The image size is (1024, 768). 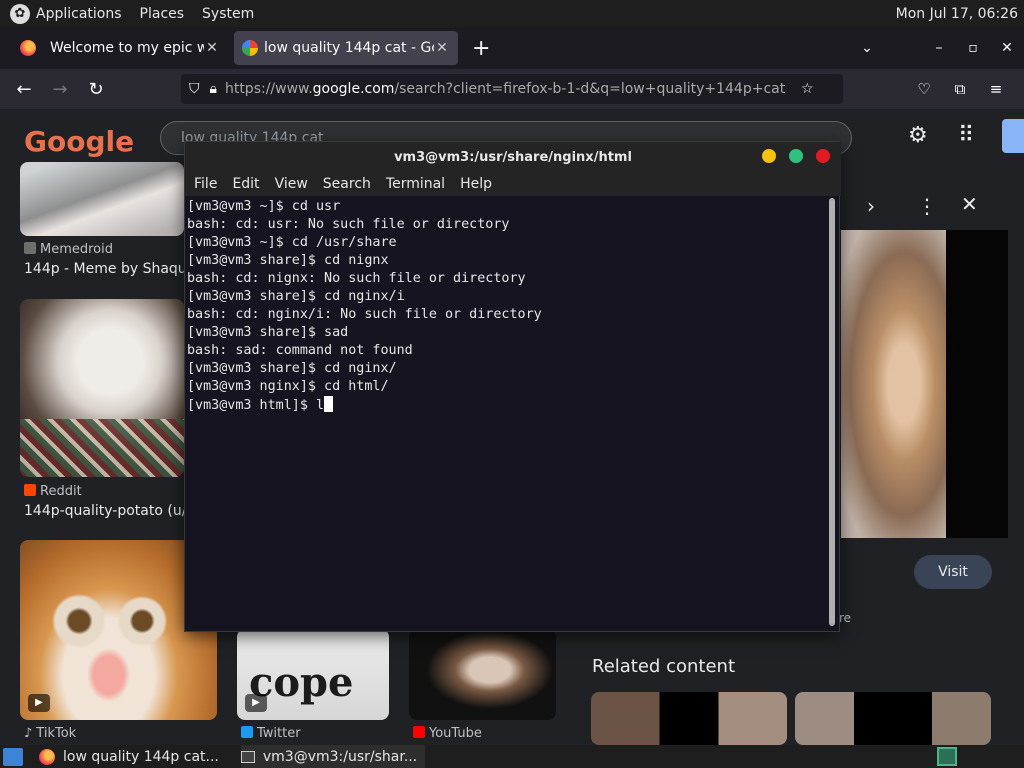 What do you see at coordinates (30, 490) in the screenshot?
I see `reddit-icon` at bounding box center [30, 490].